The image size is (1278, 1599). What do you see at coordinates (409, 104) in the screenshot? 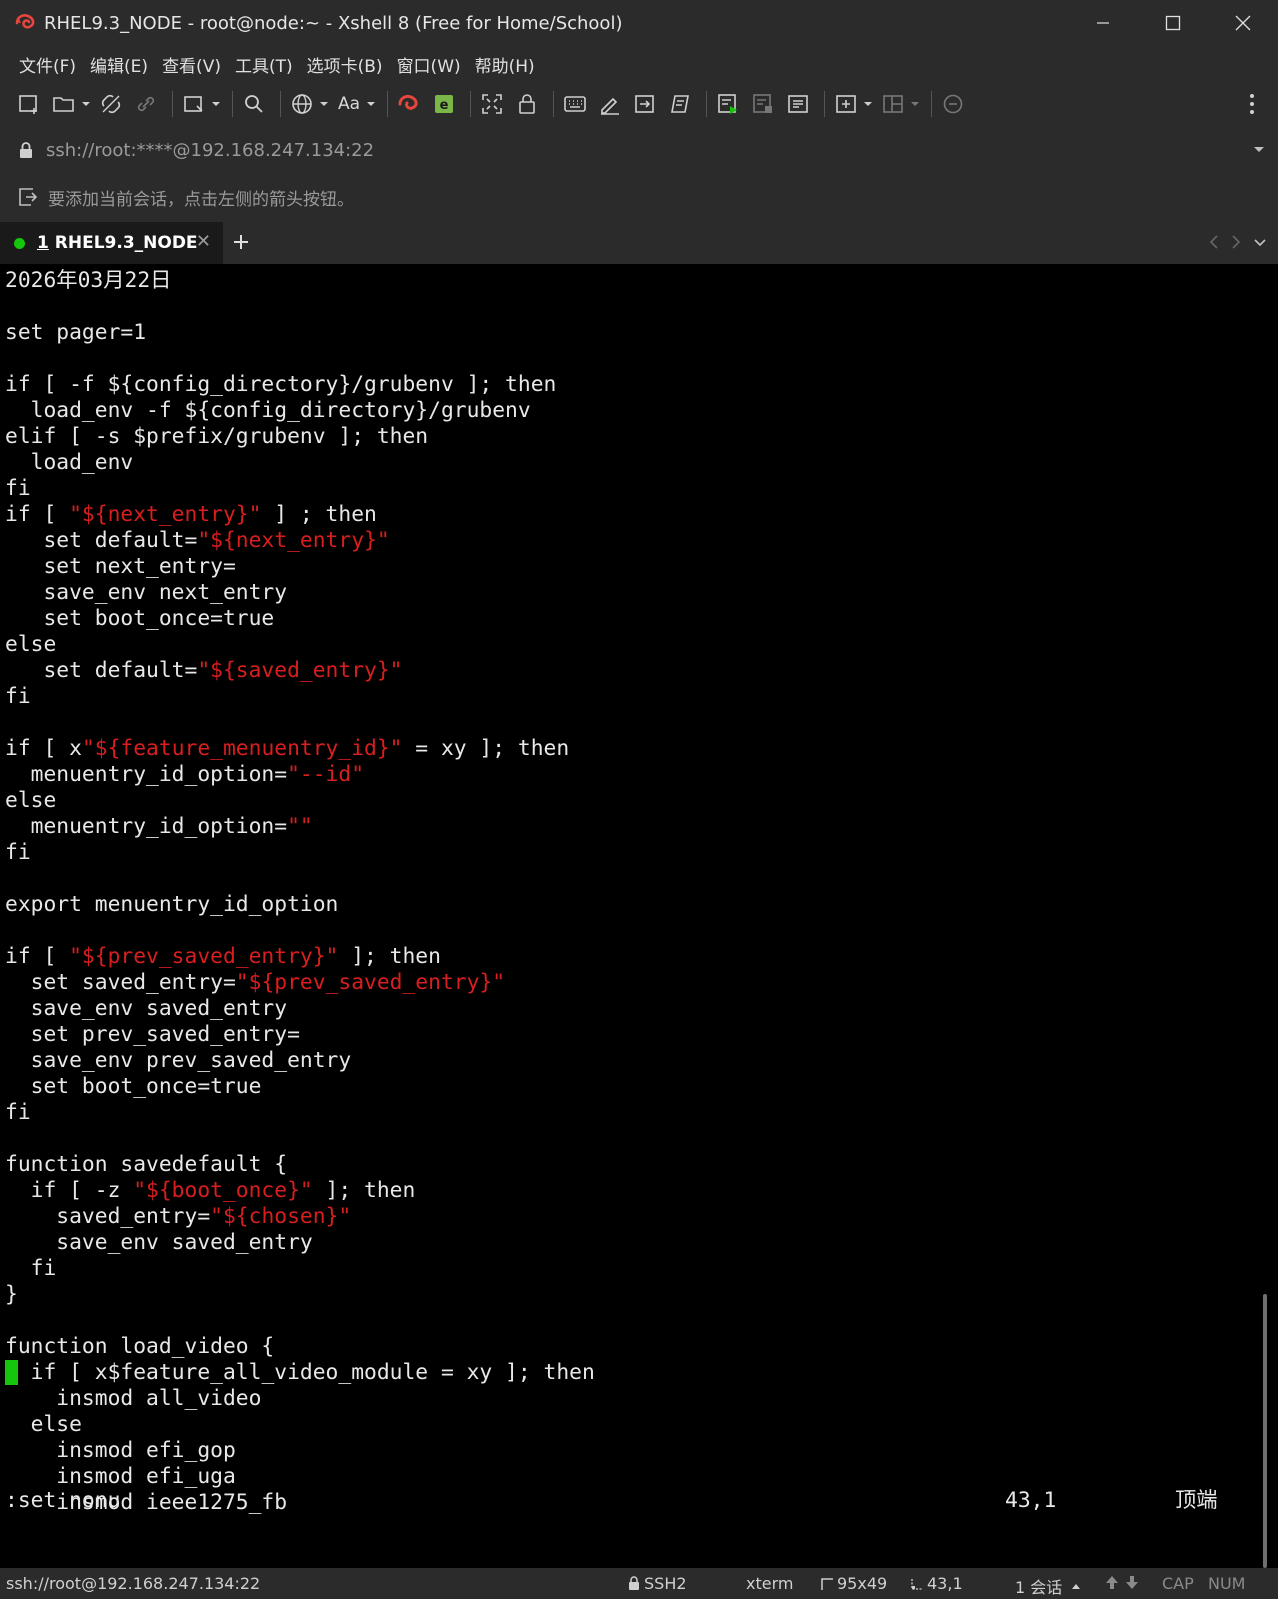
I see `xftp-button` at bounding box center [409, 104].